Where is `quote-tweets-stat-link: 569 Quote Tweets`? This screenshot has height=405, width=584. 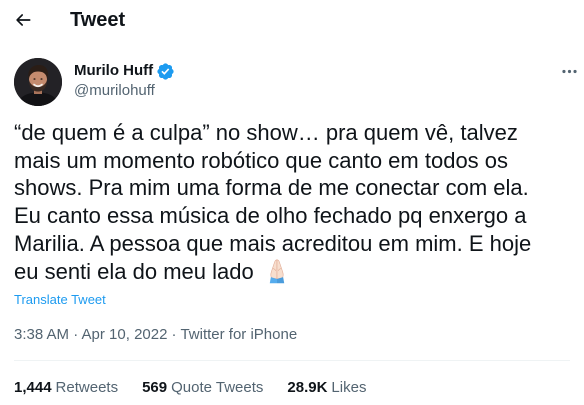
quote-tweets-stat-link: 569 Quote Tweets is located at coordinates (202, 388).